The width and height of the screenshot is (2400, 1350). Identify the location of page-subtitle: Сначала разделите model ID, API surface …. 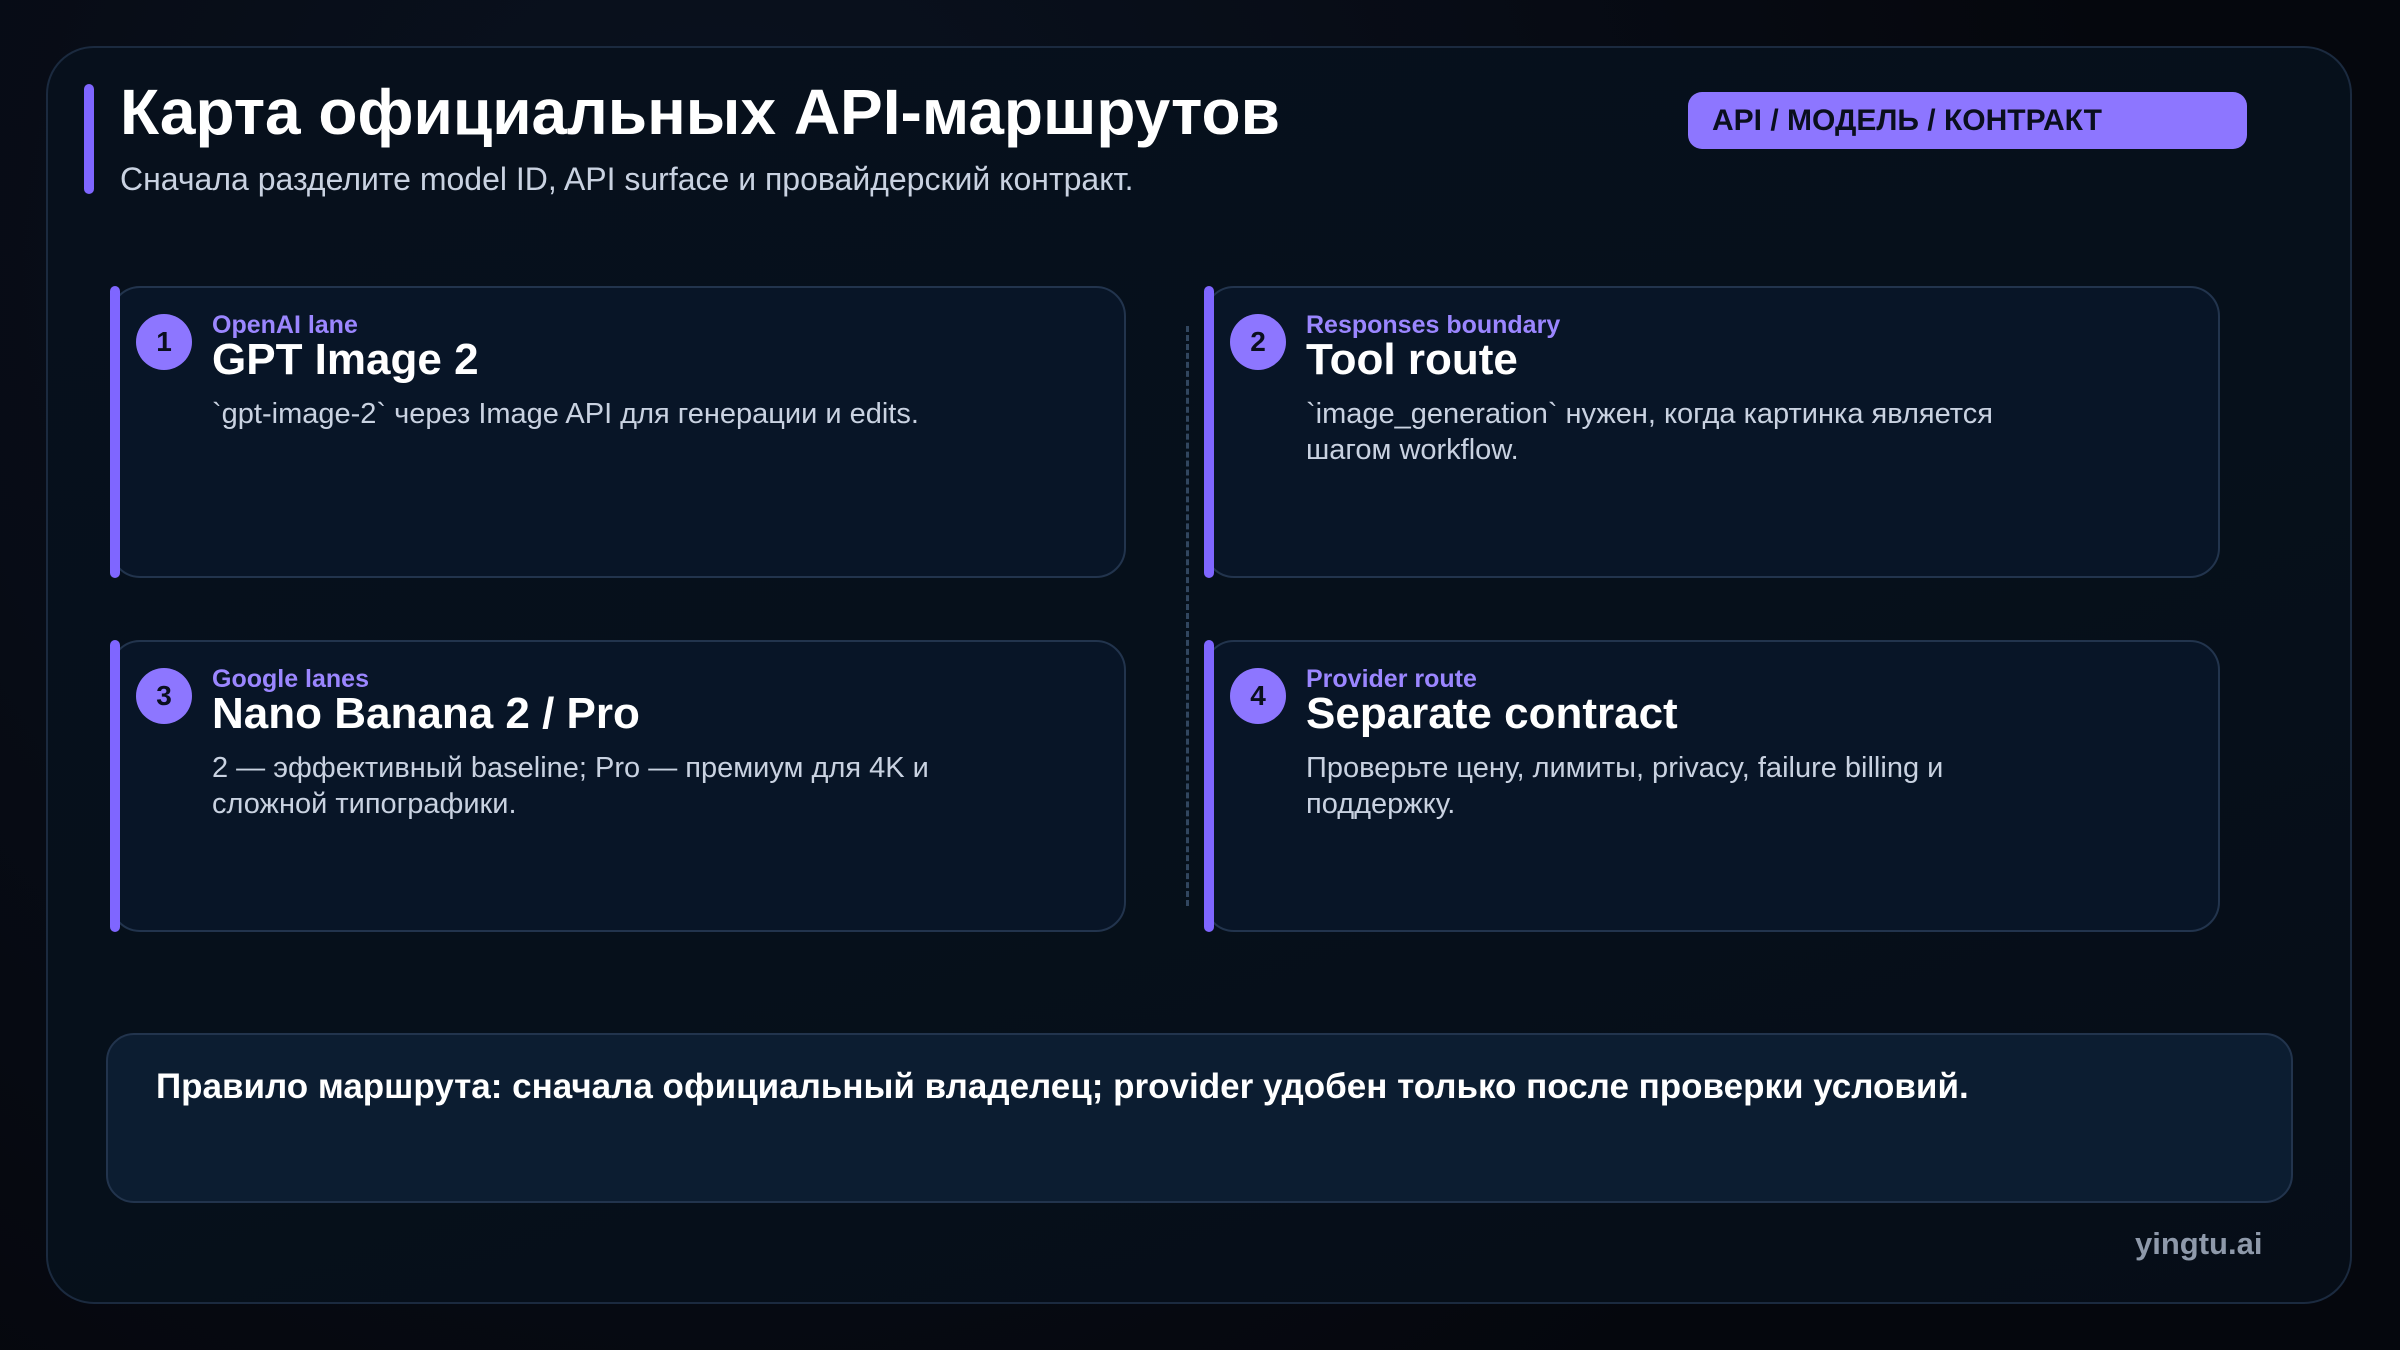
(627, 179).